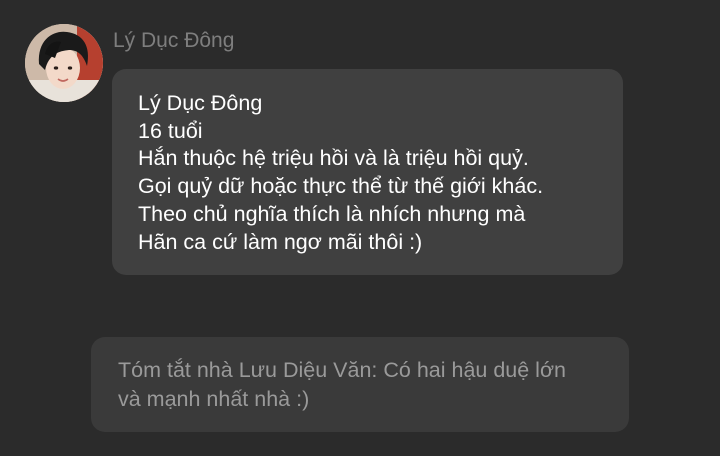 The height and width of the screenshot is (456, 720). What do you see at coordinates (174, 40) in the screenshot?
I see `sender-name: Lý Dục Đông` at bounding box center [174, 40].